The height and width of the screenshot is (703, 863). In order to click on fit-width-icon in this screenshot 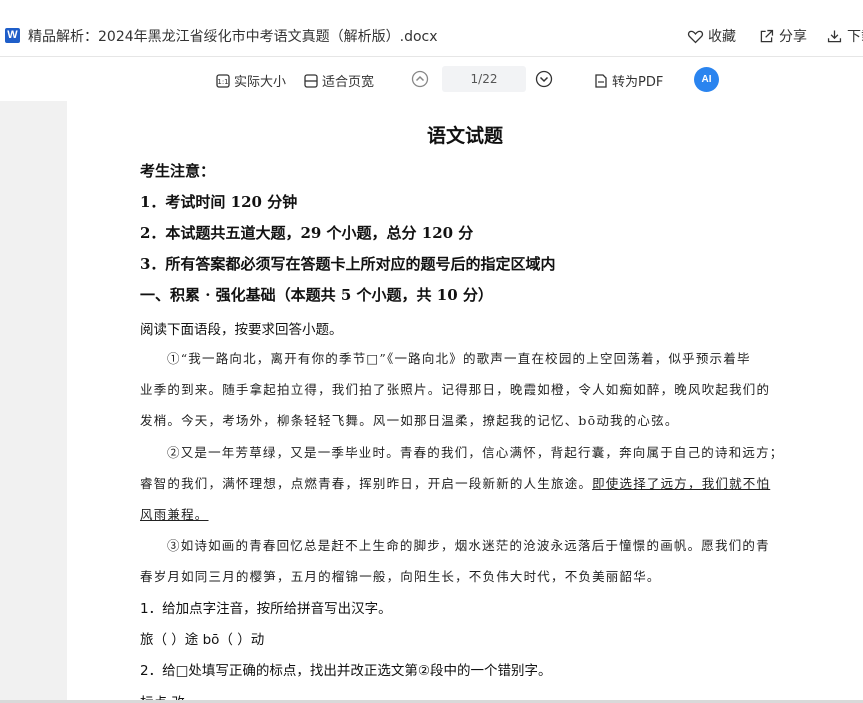, I will do `click(311, 80)`.